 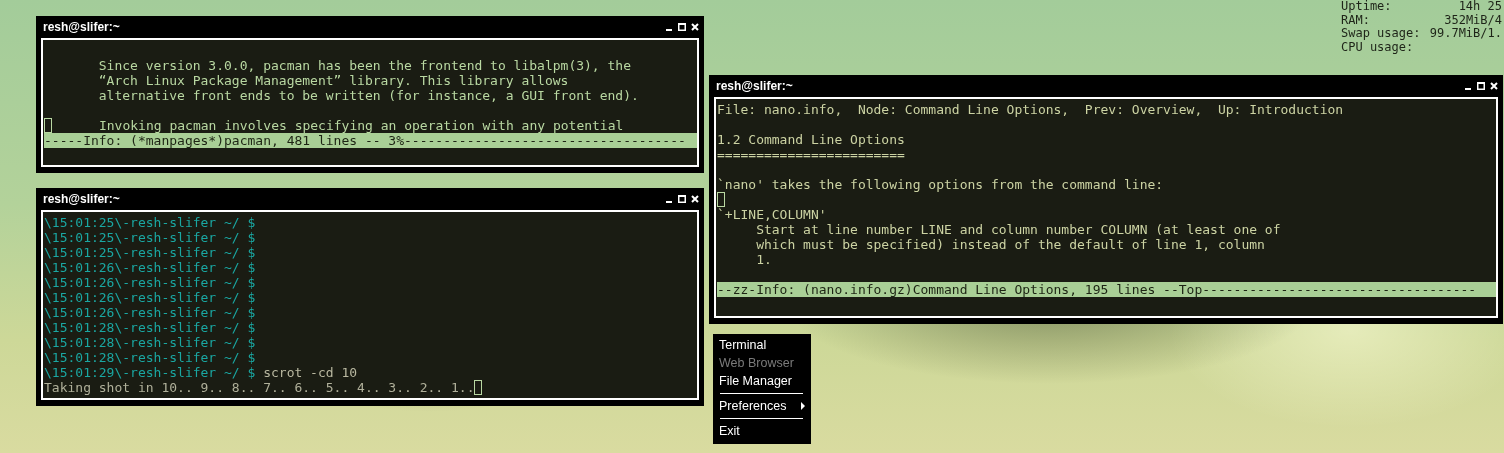 What do you see at coordinates (811, 139) in the screenshot?
I see `terminal-line: 1.2 Command Line Options` at bounding box center [811, 139].